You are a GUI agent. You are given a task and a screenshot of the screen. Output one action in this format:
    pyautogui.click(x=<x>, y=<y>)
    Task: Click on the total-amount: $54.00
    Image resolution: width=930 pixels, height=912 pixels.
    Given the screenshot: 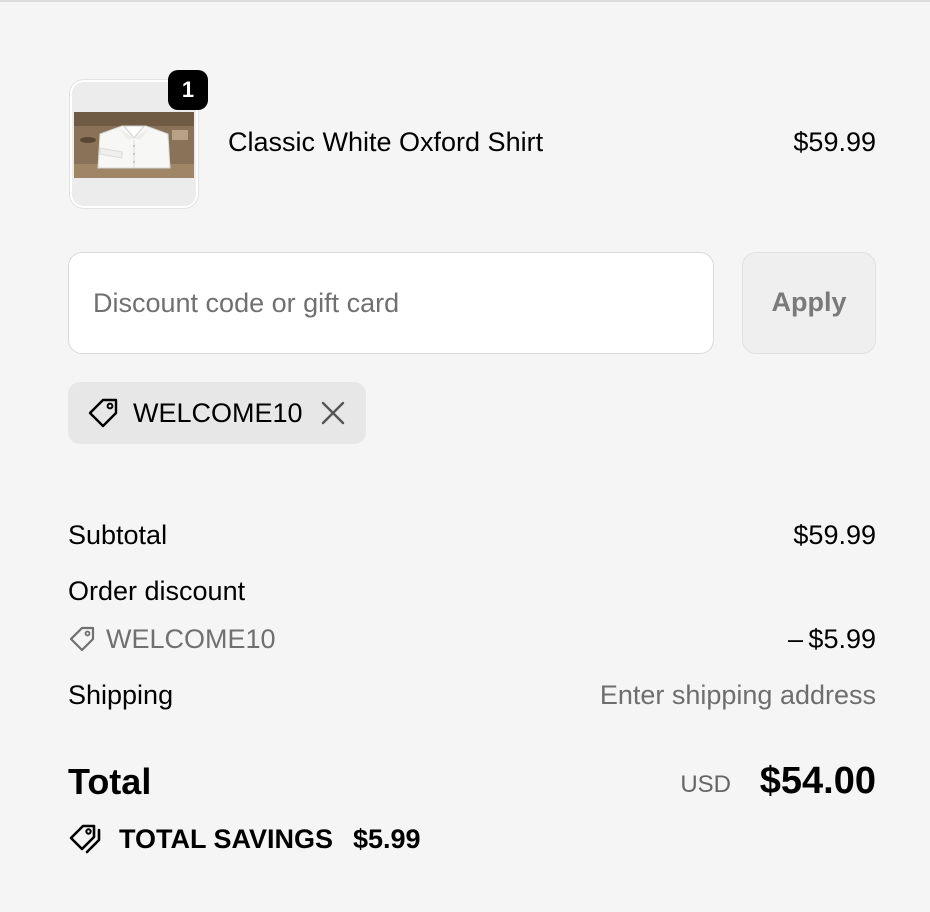 What is the action you would take?
    pyautogui.click(x=817, y=781)
    